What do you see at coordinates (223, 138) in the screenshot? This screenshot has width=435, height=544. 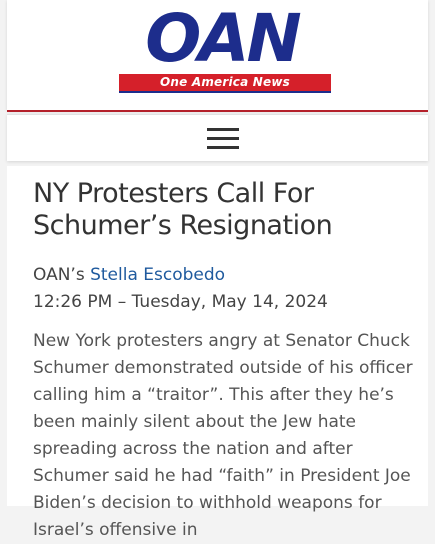 I see `hamburger-menu-icon` at bounding box center [223, 138].